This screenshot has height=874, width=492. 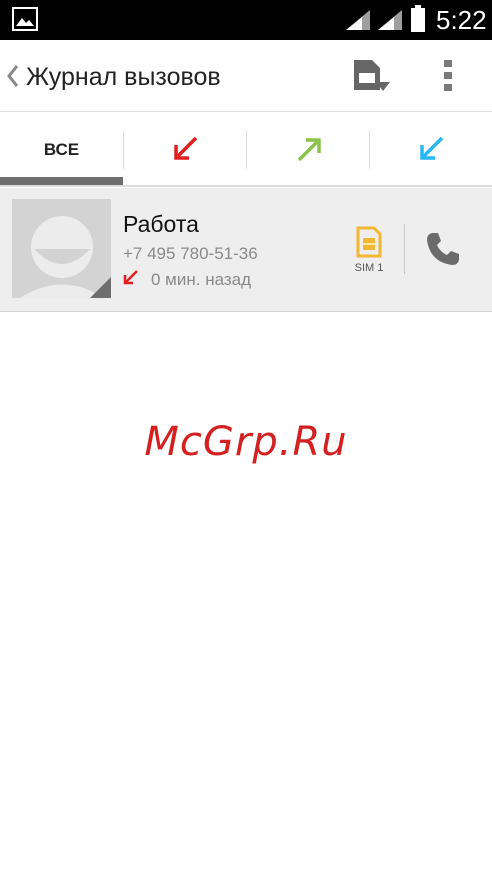 I want to click on outgoing-call-arrow-icon, so click(x=309, y=150).